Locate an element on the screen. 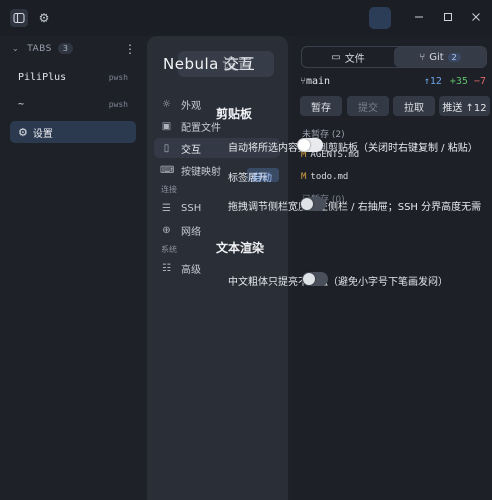 The image size is (492, 500). modified-status: M is located at coordinates (304, 177).